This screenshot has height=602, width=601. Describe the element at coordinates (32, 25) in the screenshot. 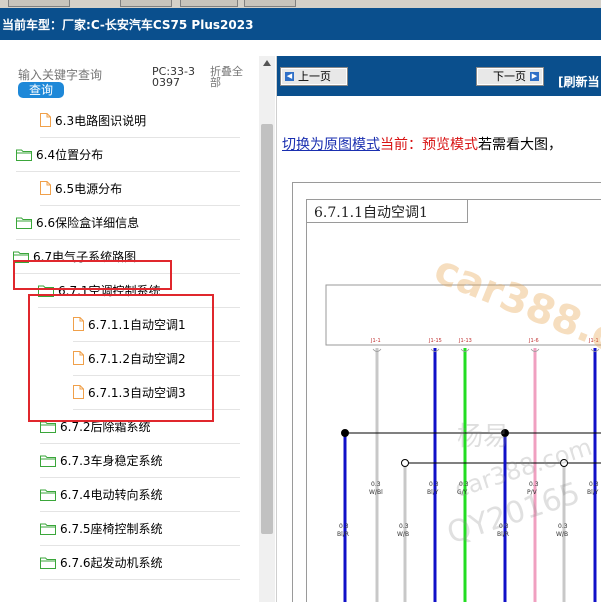

I see `vehicle-label: 当前车型：` at that location.